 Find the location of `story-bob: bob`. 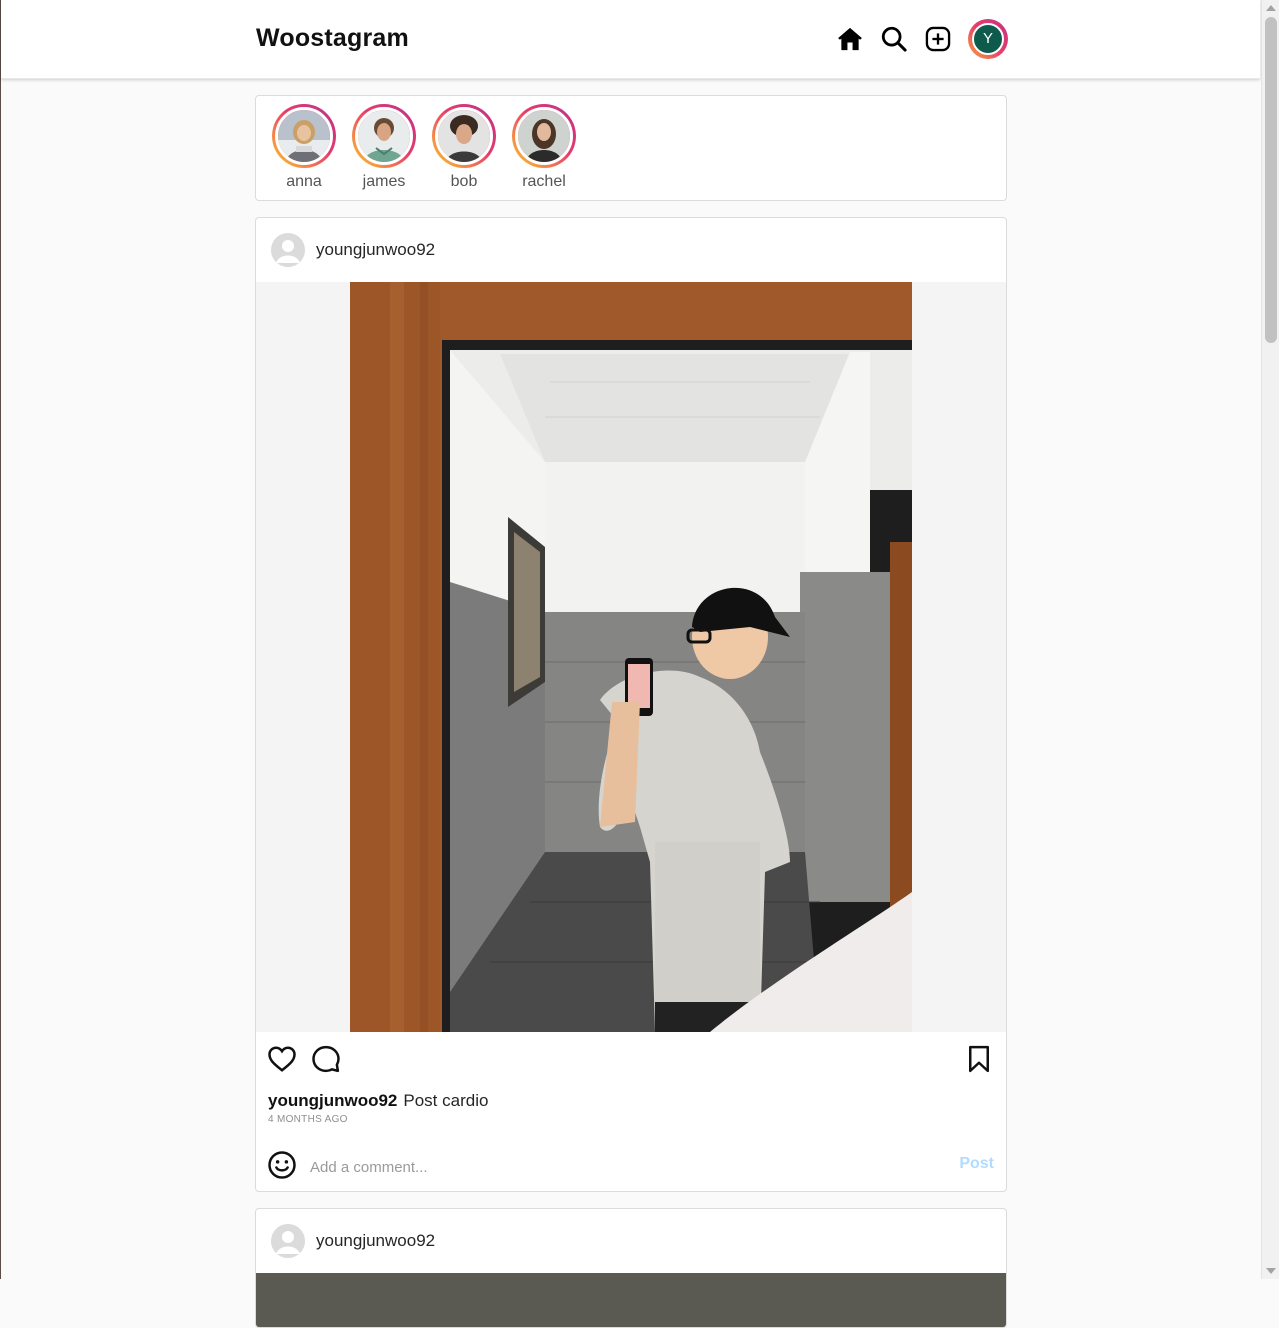

story-bob: bob is located at coordinates (464, 147).